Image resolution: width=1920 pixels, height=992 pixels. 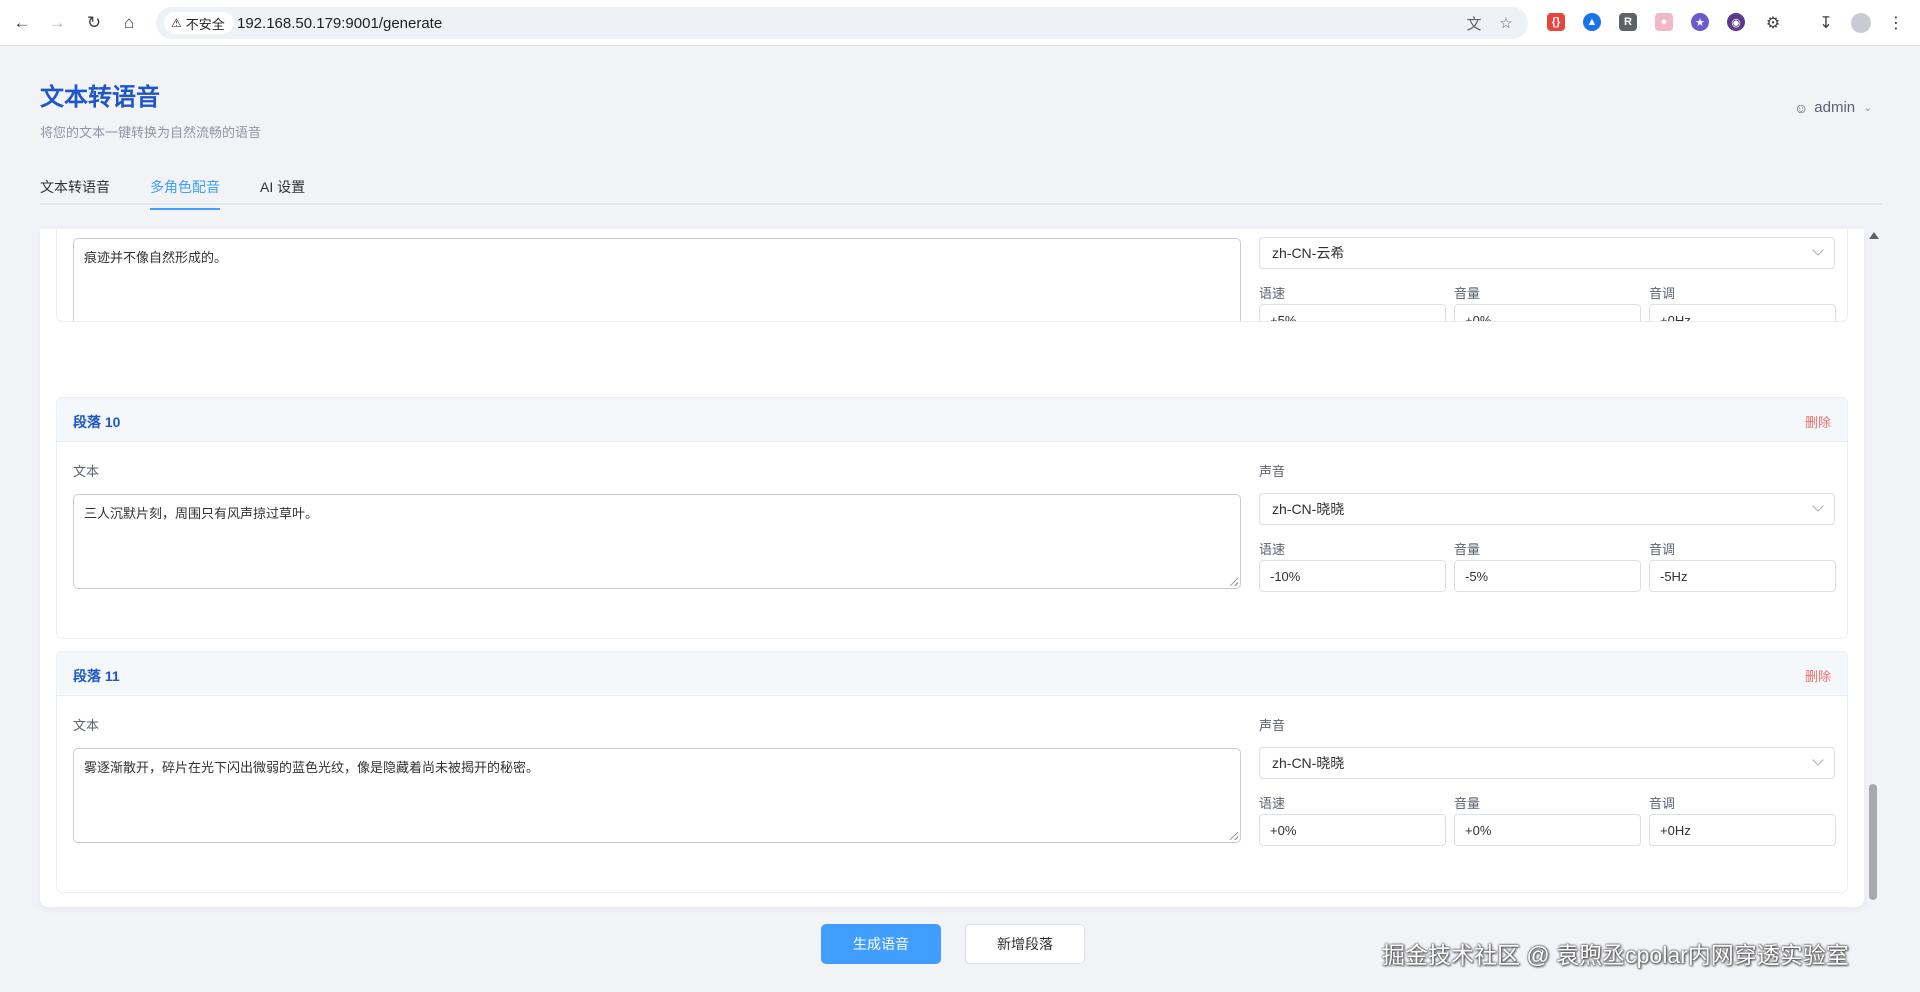 I want to click on page-title: 文本转语音, so click(x=100, y=97).